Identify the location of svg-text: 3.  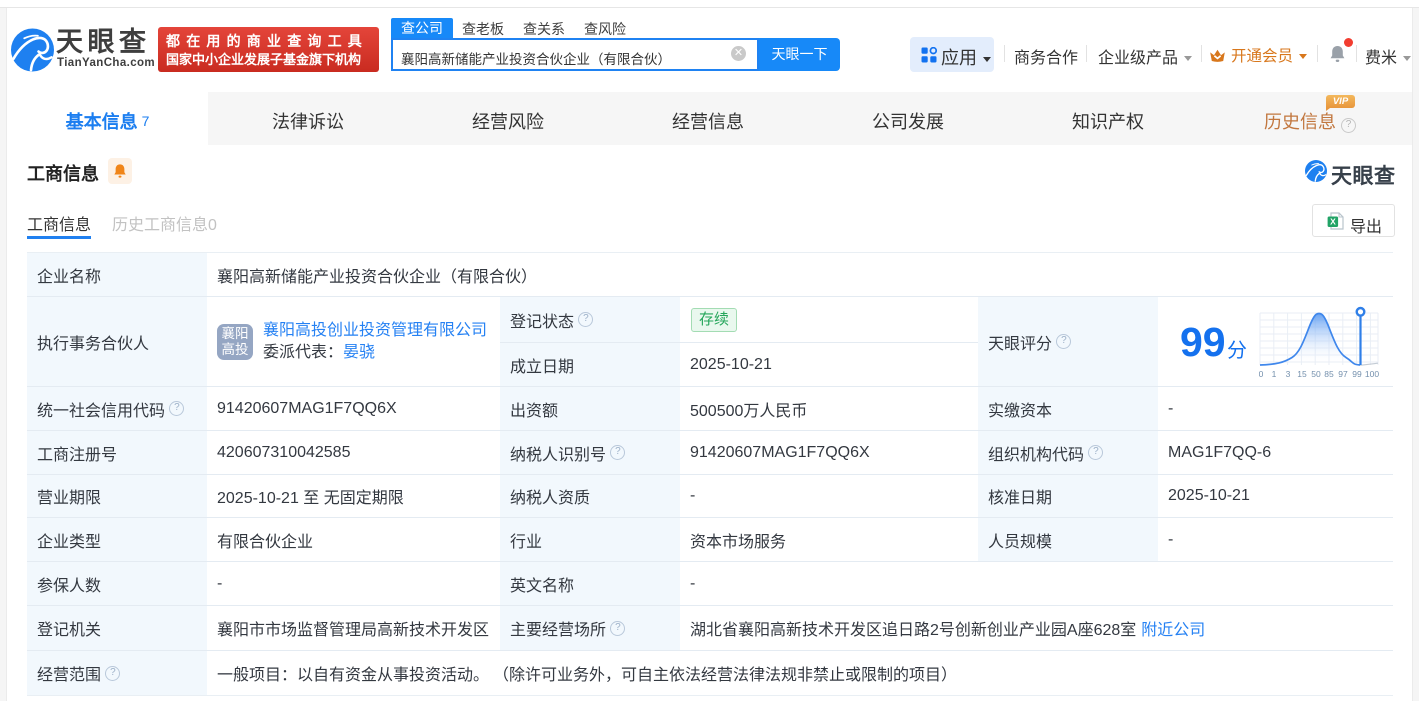
(1288, 374).